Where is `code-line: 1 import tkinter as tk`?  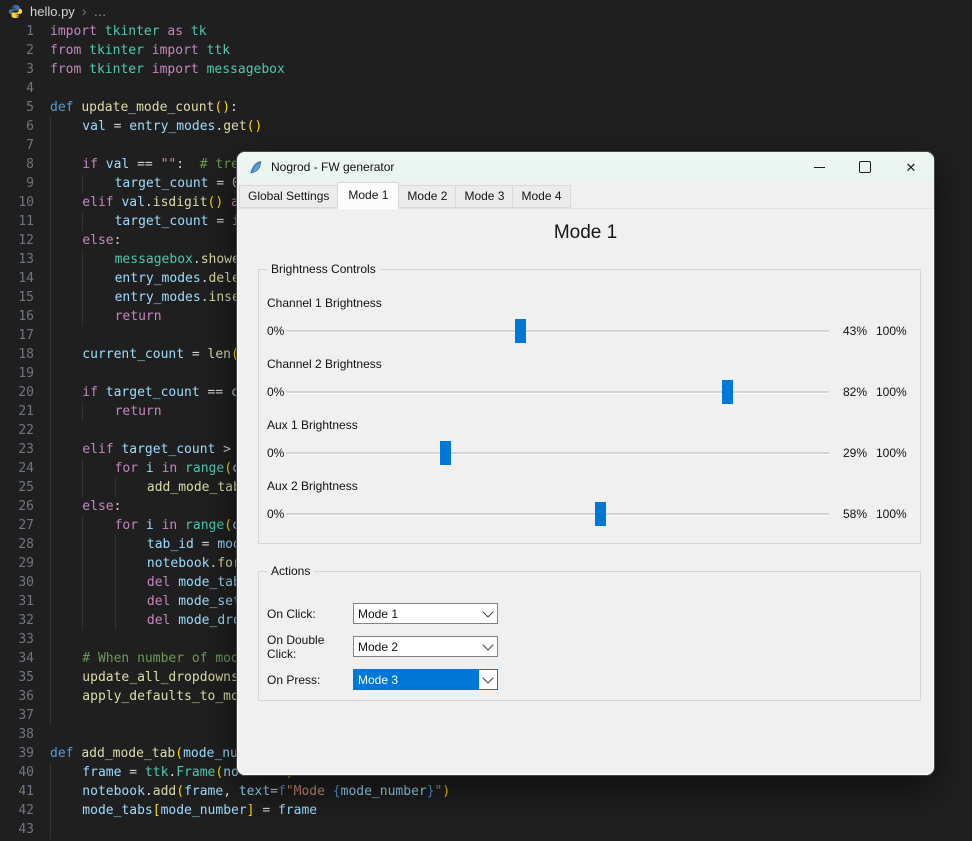
code-line: 1 import tkinter as tk is located at coordinates (486, 31).